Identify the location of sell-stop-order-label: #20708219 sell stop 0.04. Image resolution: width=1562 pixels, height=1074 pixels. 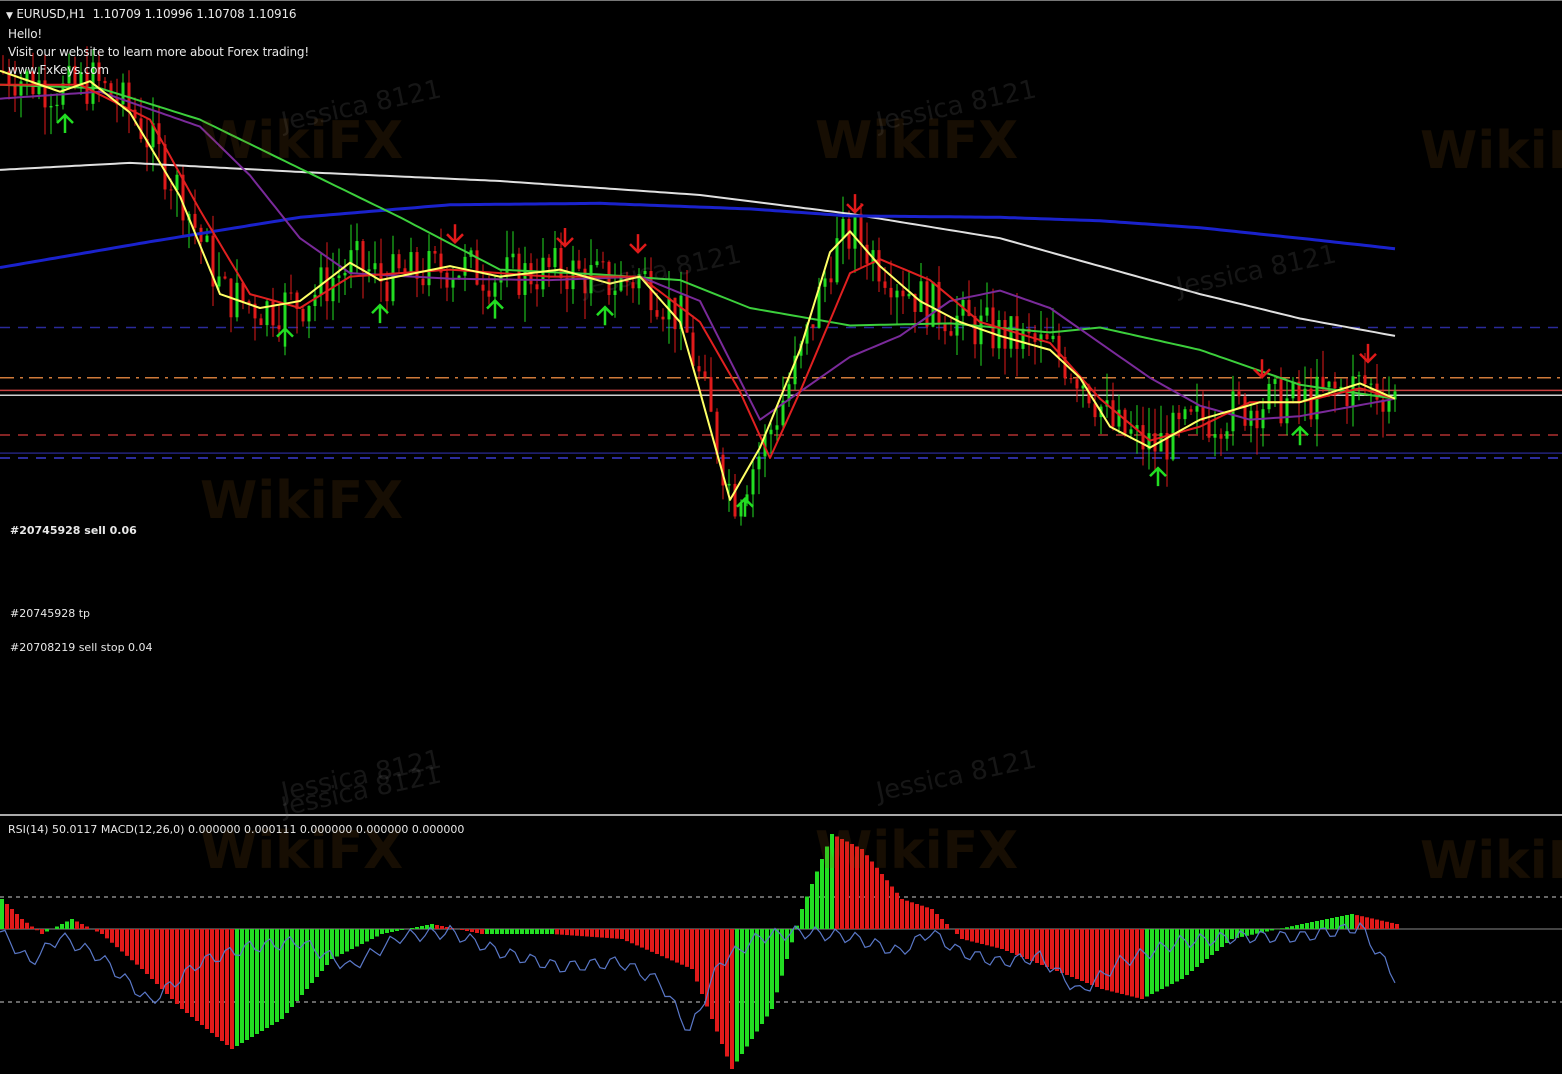
(81, 647).